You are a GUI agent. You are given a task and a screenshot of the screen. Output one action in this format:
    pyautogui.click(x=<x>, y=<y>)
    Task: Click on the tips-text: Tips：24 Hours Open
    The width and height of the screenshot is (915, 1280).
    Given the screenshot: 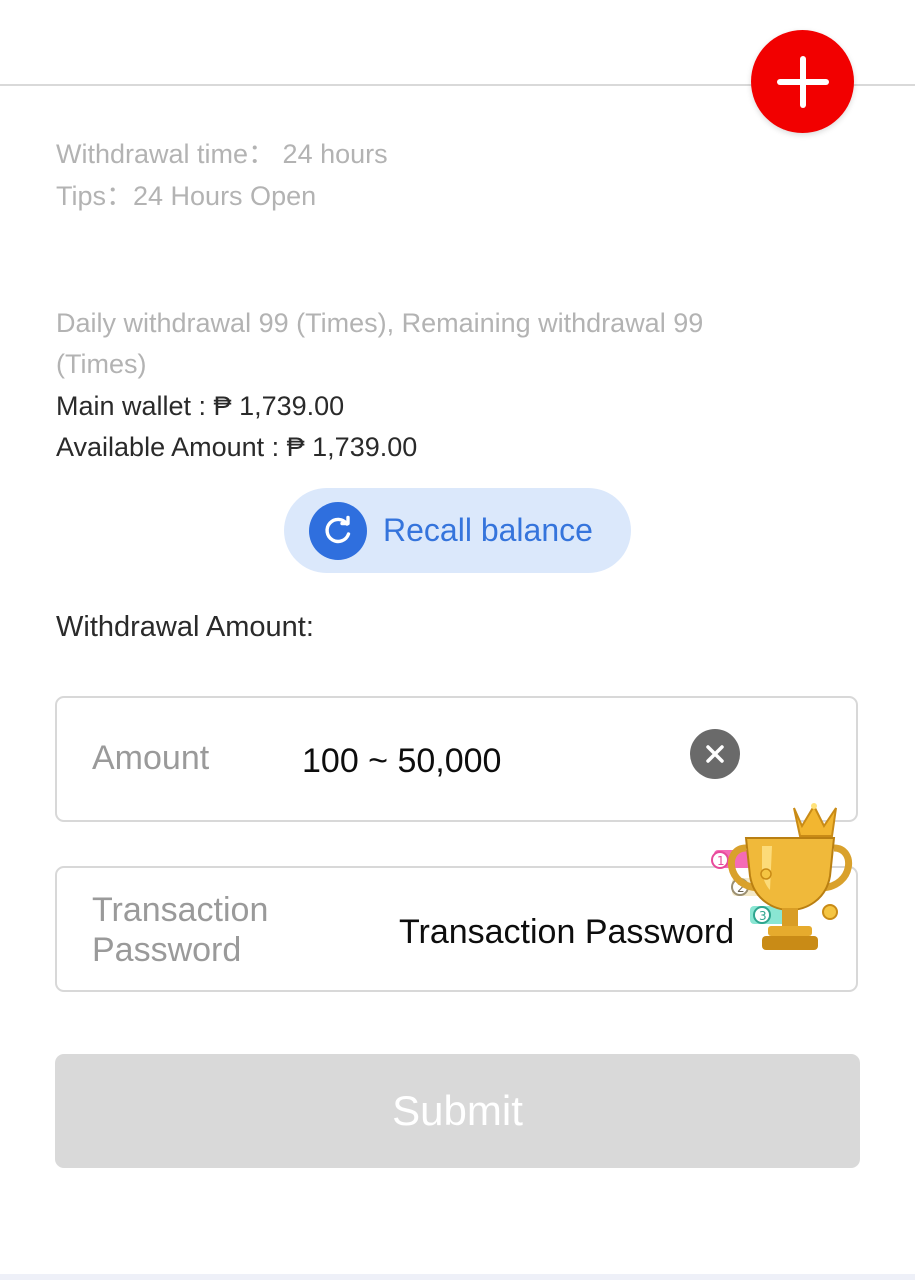 What is the action you would take?
    pyautogui.click(x=186, y=196)
    